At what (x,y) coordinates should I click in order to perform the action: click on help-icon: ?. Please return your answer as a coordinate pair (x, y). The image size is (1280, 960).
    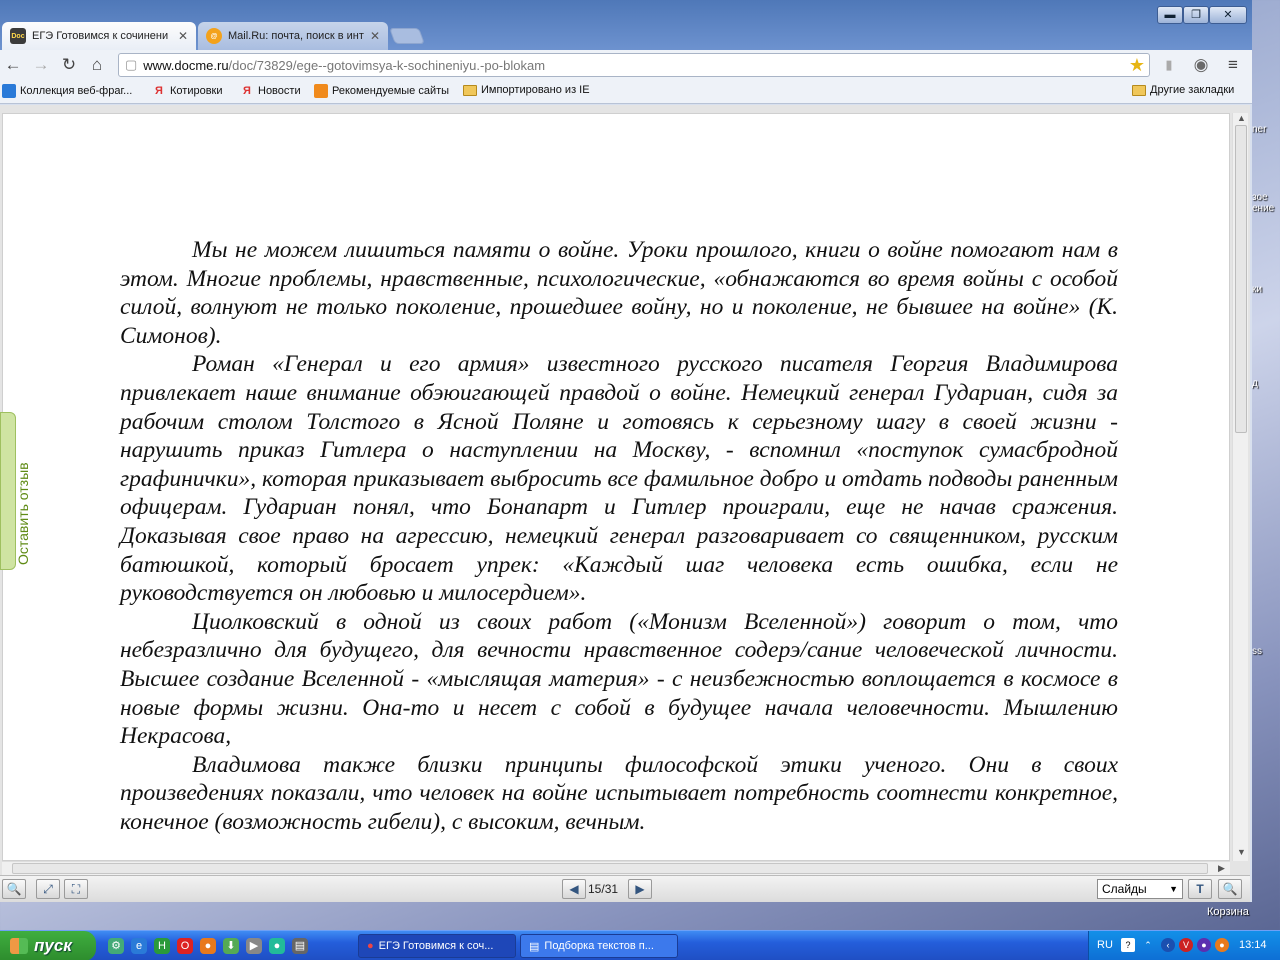
    Looking at the image, I should click on (1128, 945).